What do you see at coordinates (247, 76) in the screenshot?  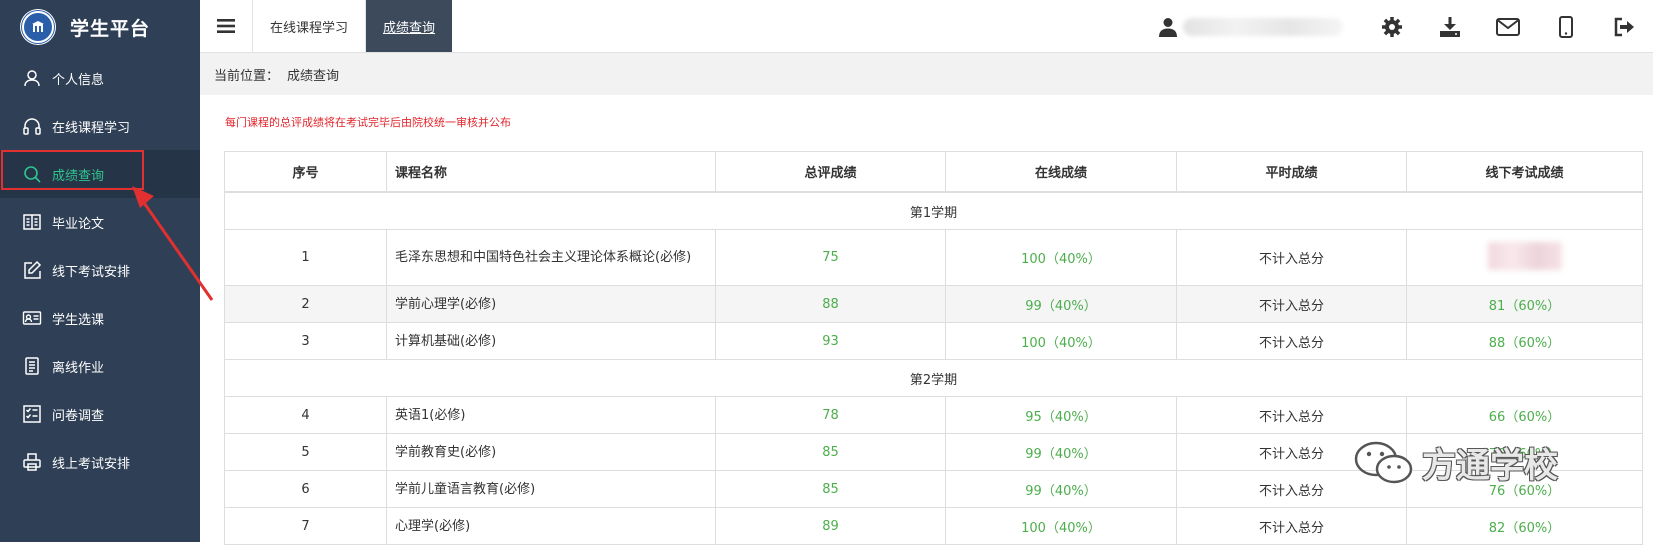 I see `breadcrumb-prefix: 当前位置：` at bounding box center [247, 76].